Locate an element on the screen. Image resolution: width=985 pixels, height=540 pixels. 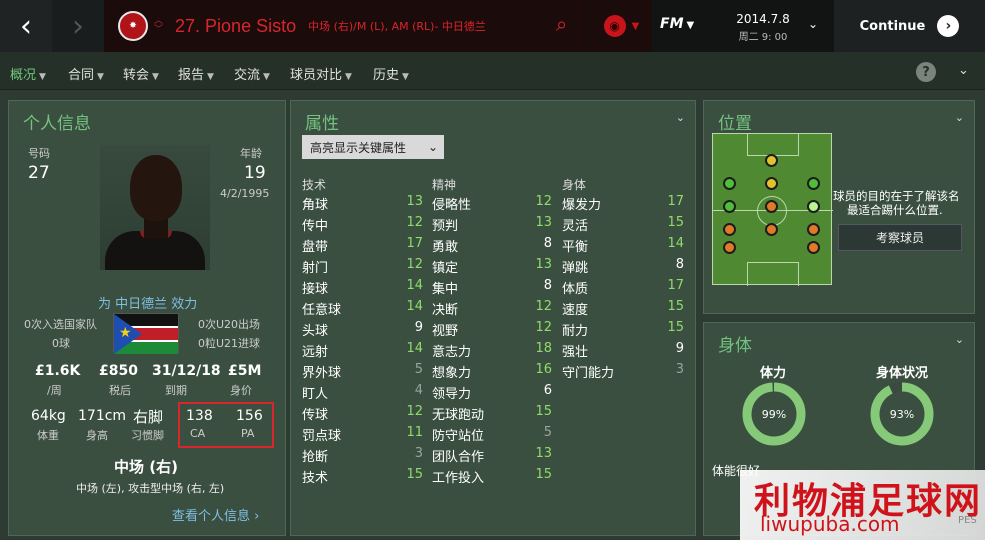
position-dot-dmc is located at coordinates (771, 229).